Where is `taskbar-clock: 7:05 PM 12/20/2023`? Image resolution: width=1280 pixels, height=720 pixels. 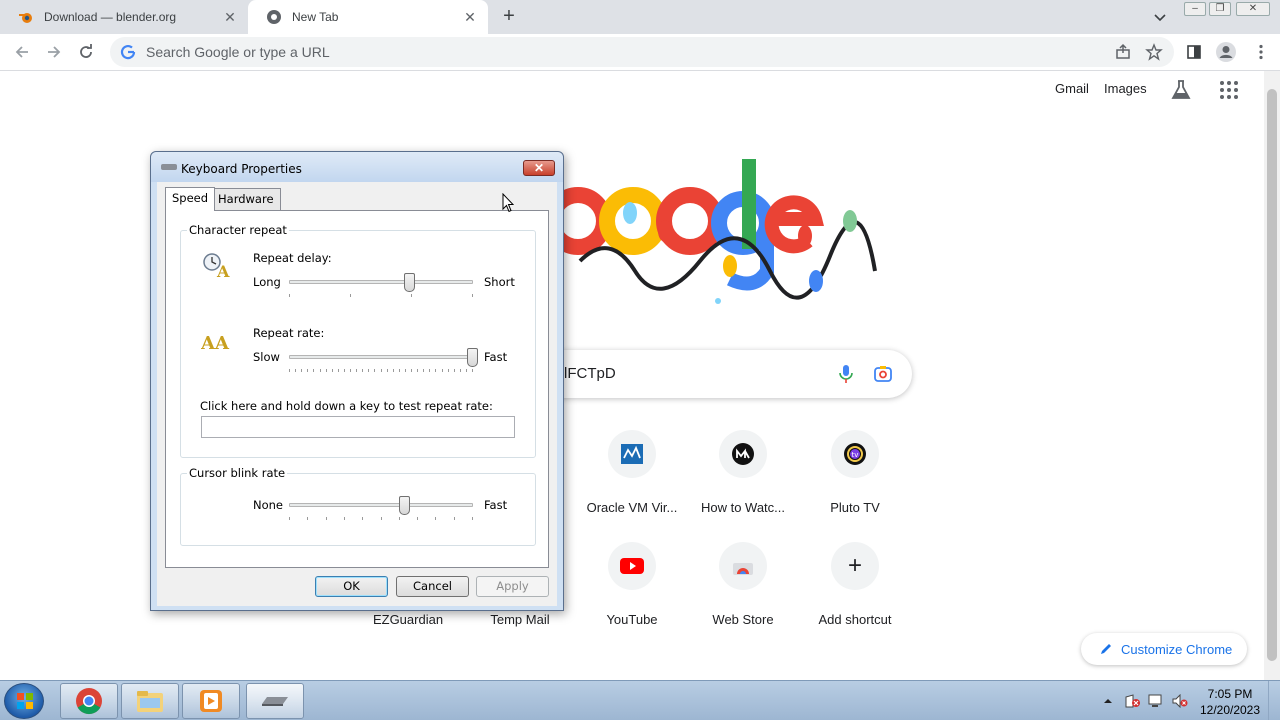
taskbar-clock: 7:05 PM 12/20/2023 is located at coordinates (1230, 702).